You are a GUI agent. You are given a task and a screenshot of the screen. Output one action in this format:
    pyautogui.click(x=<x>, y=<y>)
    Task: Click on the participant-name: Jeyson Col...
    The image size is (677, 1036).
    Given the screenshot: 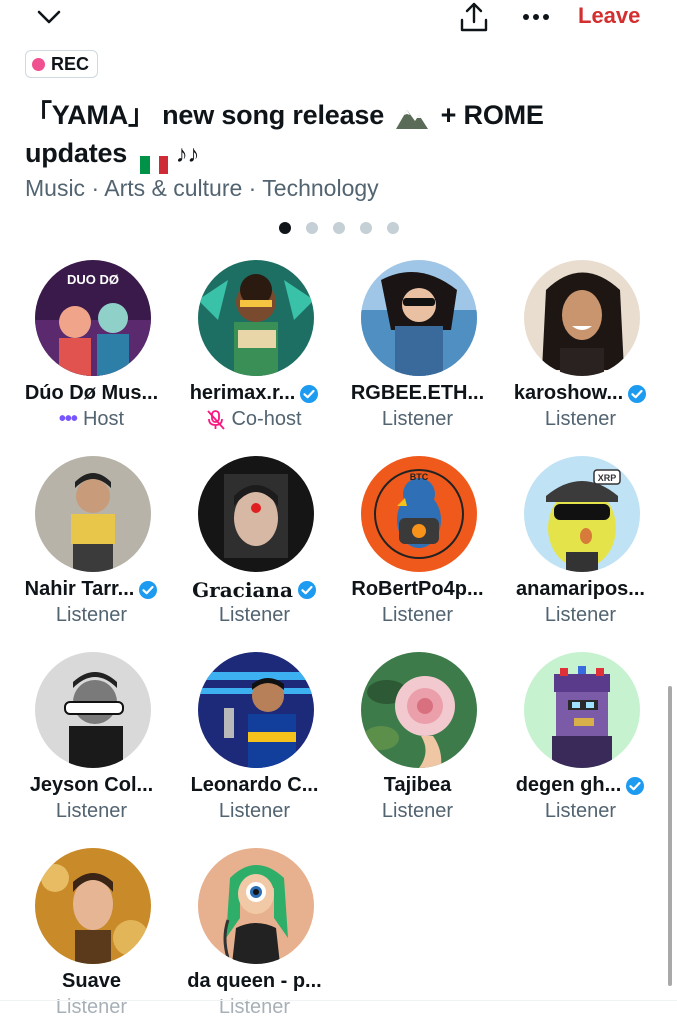 What is the action you would take?
    pyautogui.click(x=91, y=785)
    